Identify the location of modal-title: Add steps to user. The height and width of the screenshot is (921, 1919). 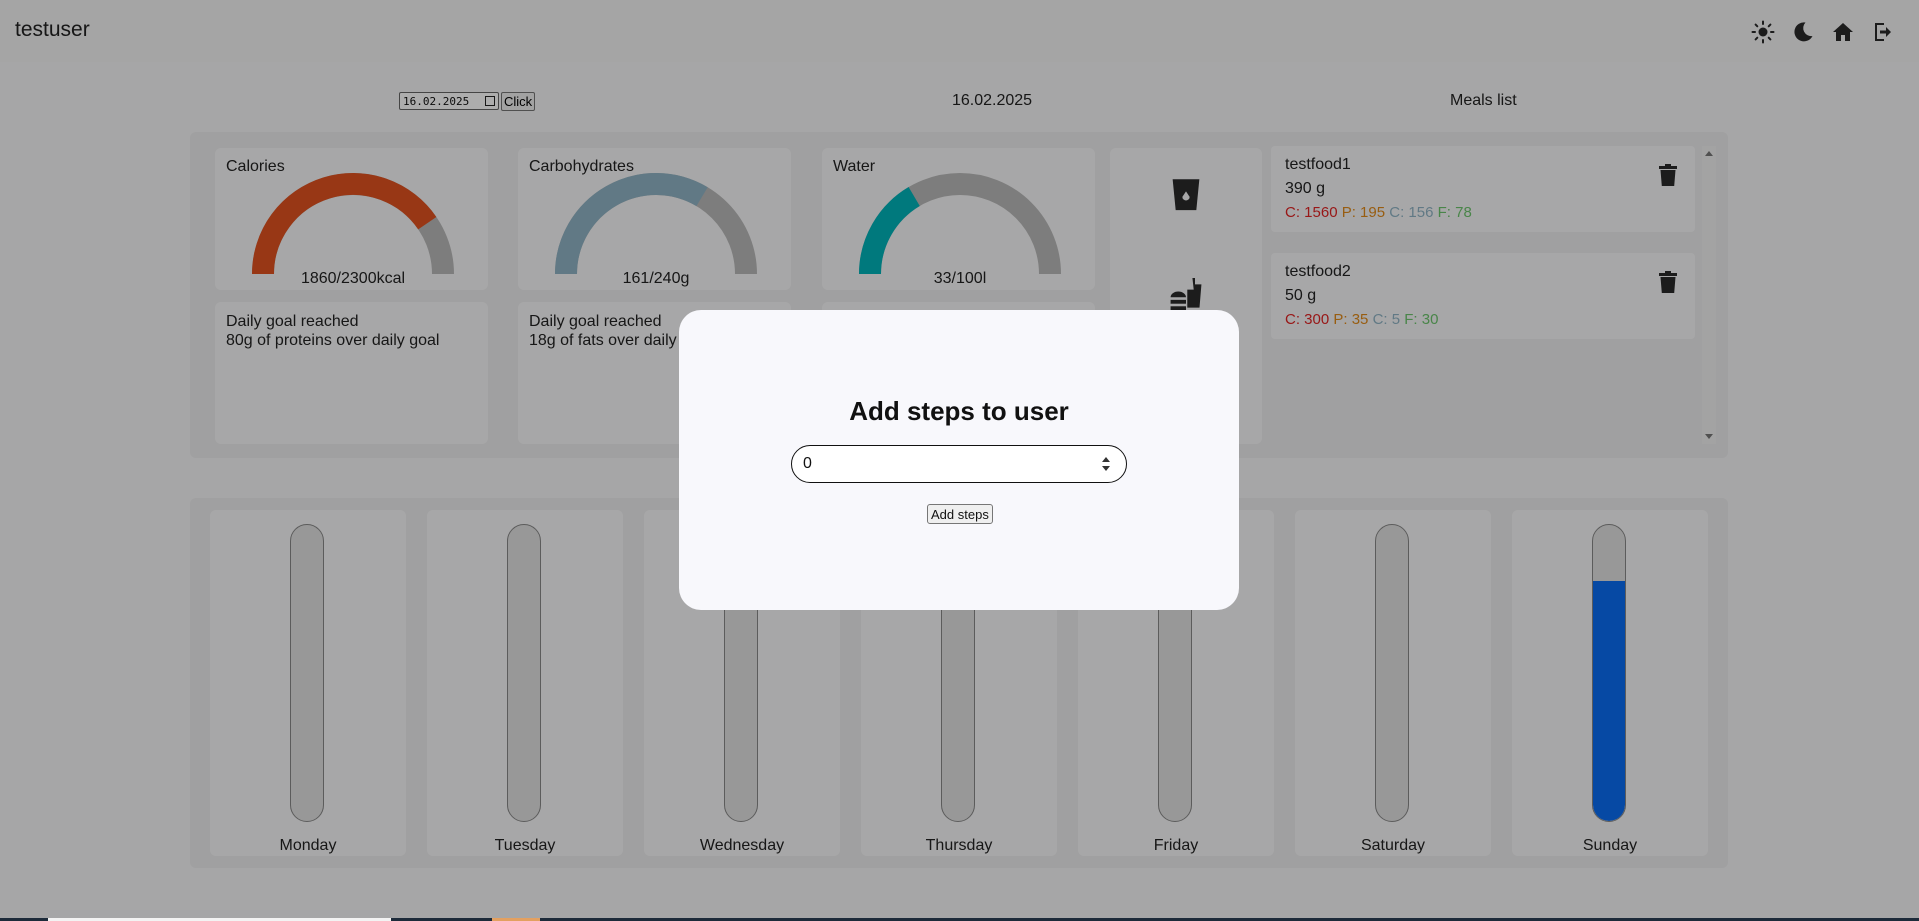
(959, 411).